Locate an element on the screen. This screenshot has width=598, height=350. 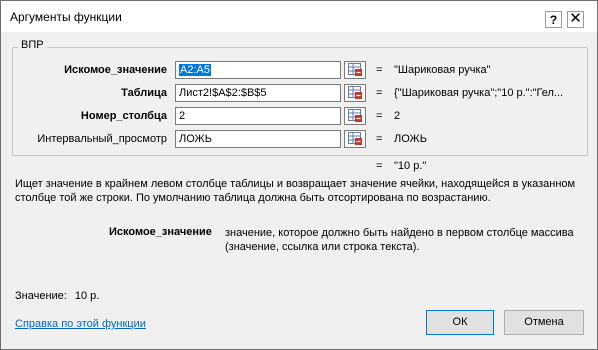
arg-label-table: Таблица is located at coordinates (144, 93).